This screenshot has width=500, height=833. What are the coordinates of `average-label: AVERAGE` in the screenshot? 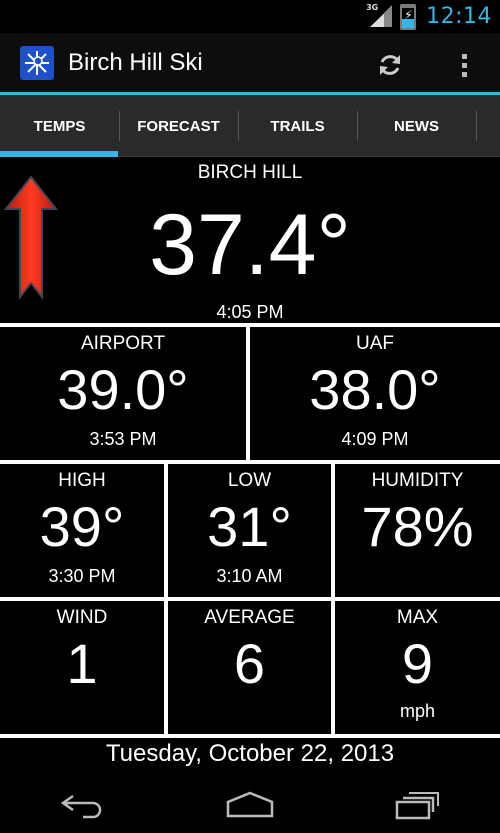 It's located at (249, 617).